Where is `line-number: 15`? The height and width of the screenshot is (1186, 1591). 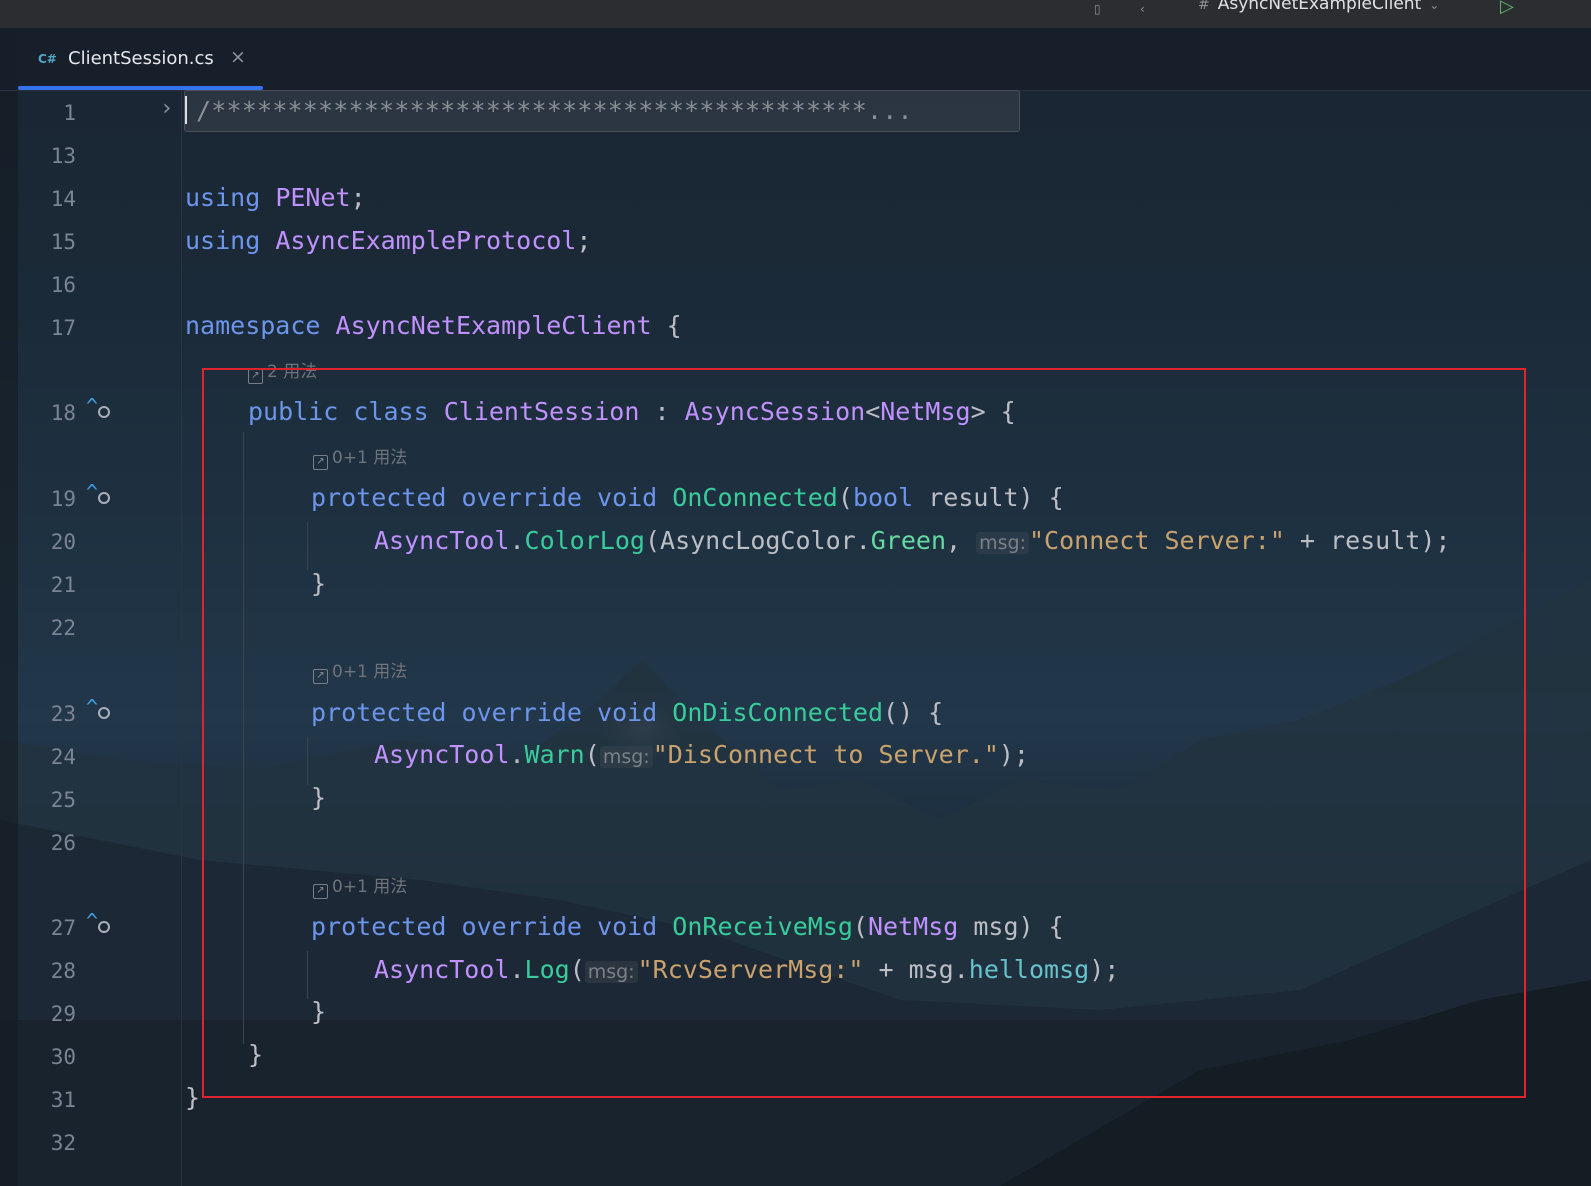 line-number: 15 is located at coordinates (53, 242).